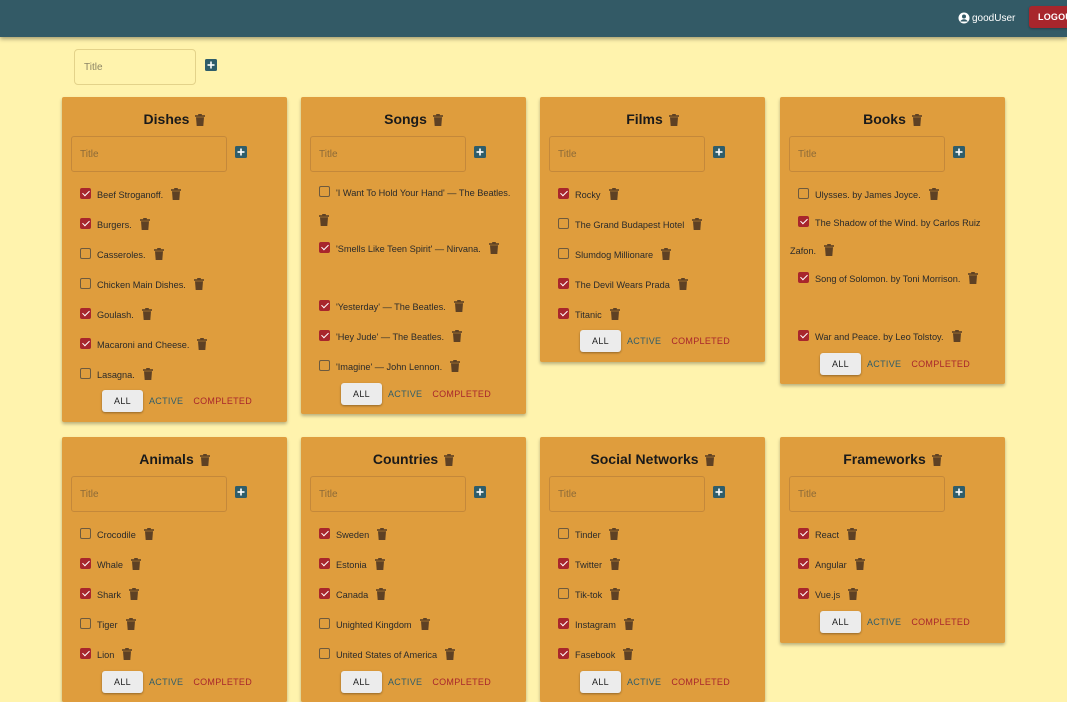 This screenshot has height=702, width=1067. Describe the element at coordinates (1048, 17) in the screenshot. I see `logout-button: LOGOUT` at that location.